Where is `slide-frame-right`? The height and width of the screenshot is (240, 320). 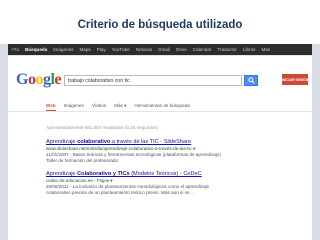
slide-frame-right is located at coordinates (316, 142).